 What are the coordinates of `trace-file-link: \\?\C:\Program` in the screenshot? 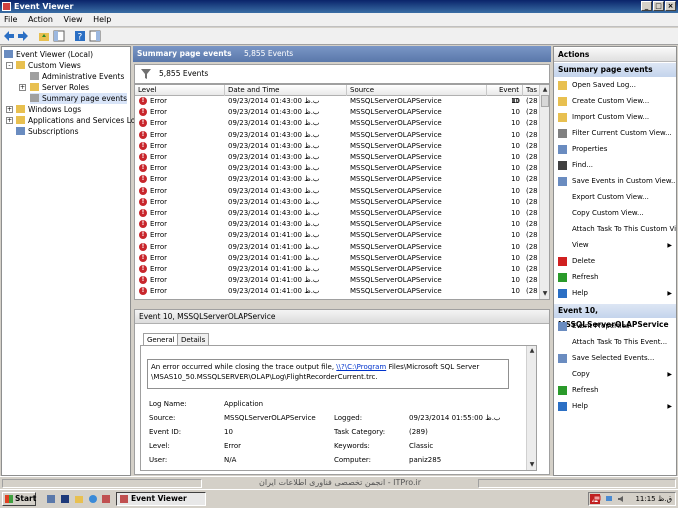 It's located at (361, 367).